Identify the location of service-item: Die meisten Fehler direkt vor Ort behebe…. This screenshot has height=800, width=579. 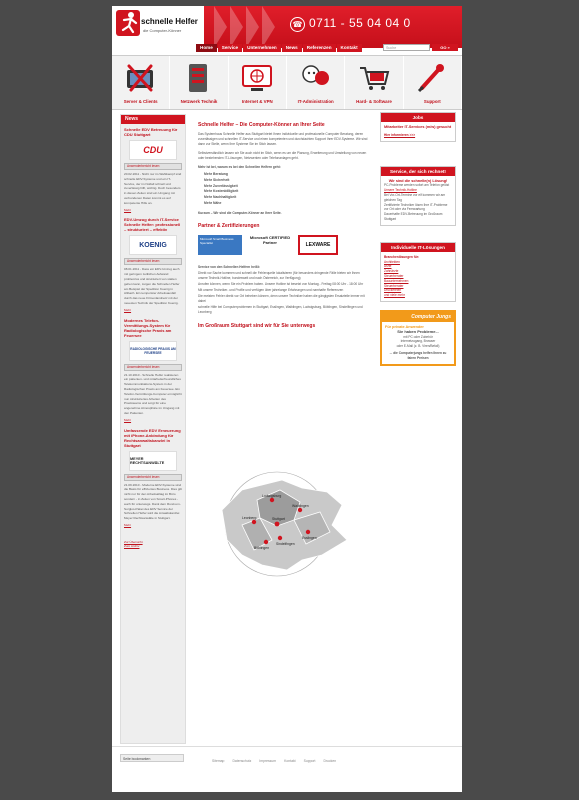
(281, 298).